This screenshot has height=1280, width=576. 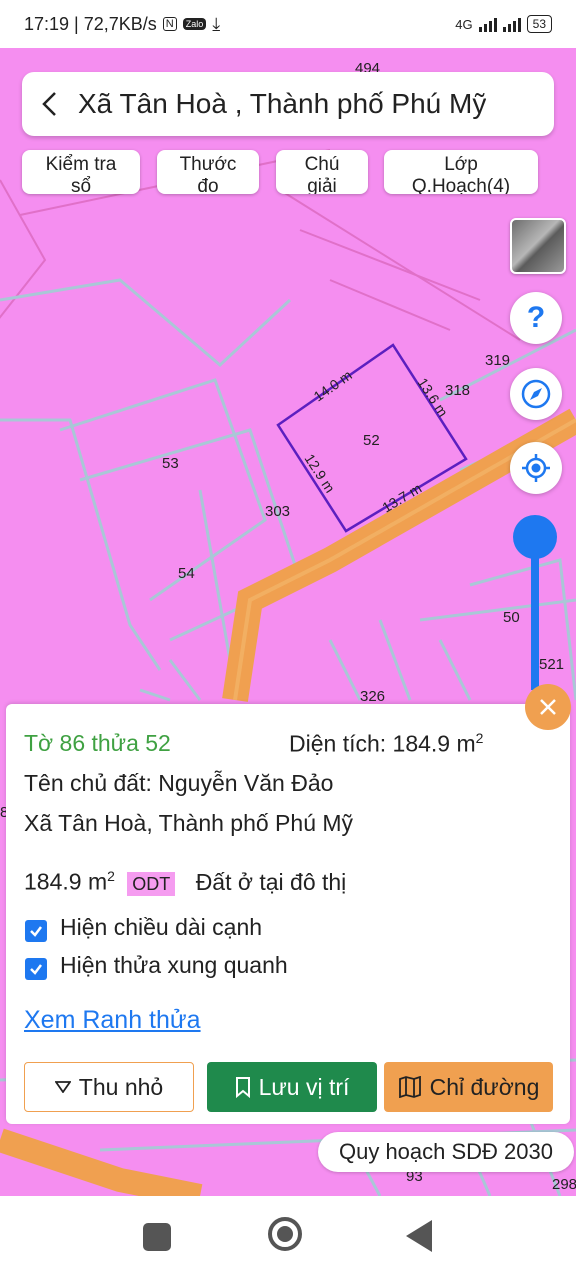 What do you see at coordinates (112, 1020) in the screenshot?
I see `view-boundary-link: Xem Ranh thửa` at bounding box center [112, 1020].